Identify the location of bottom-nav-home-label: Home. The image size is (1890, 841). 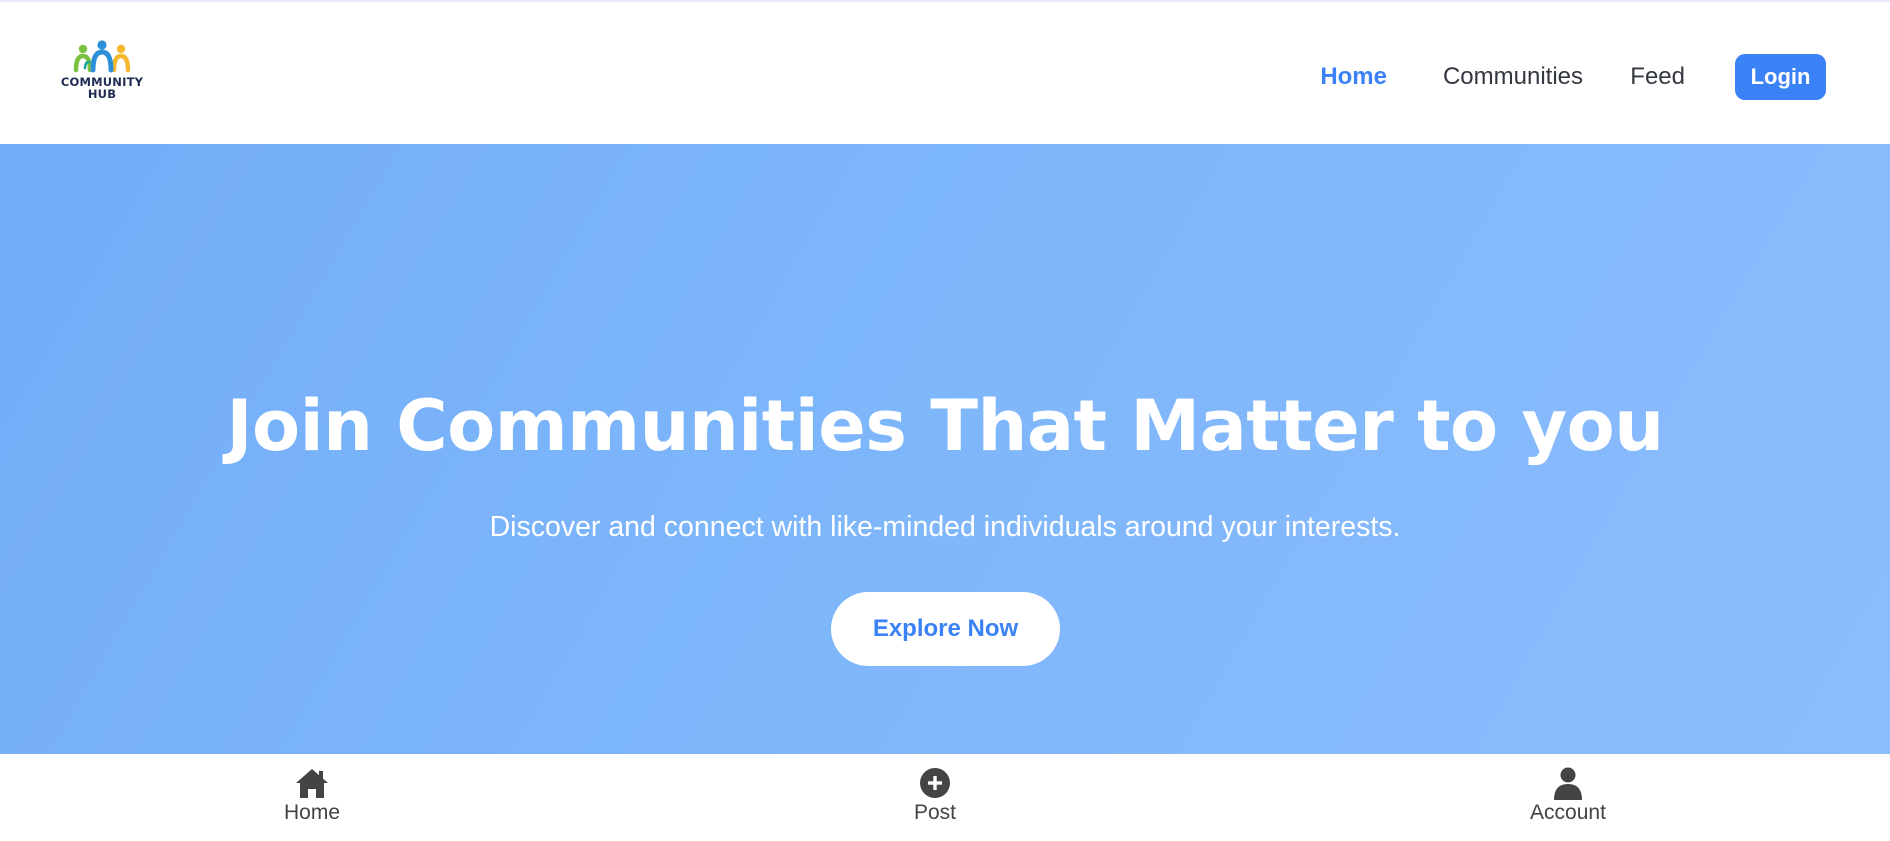
(312, 812).